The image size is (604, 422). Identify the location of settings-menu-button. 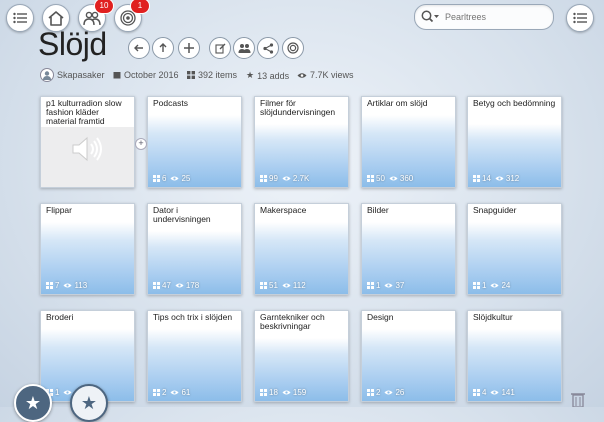
(580, 18).